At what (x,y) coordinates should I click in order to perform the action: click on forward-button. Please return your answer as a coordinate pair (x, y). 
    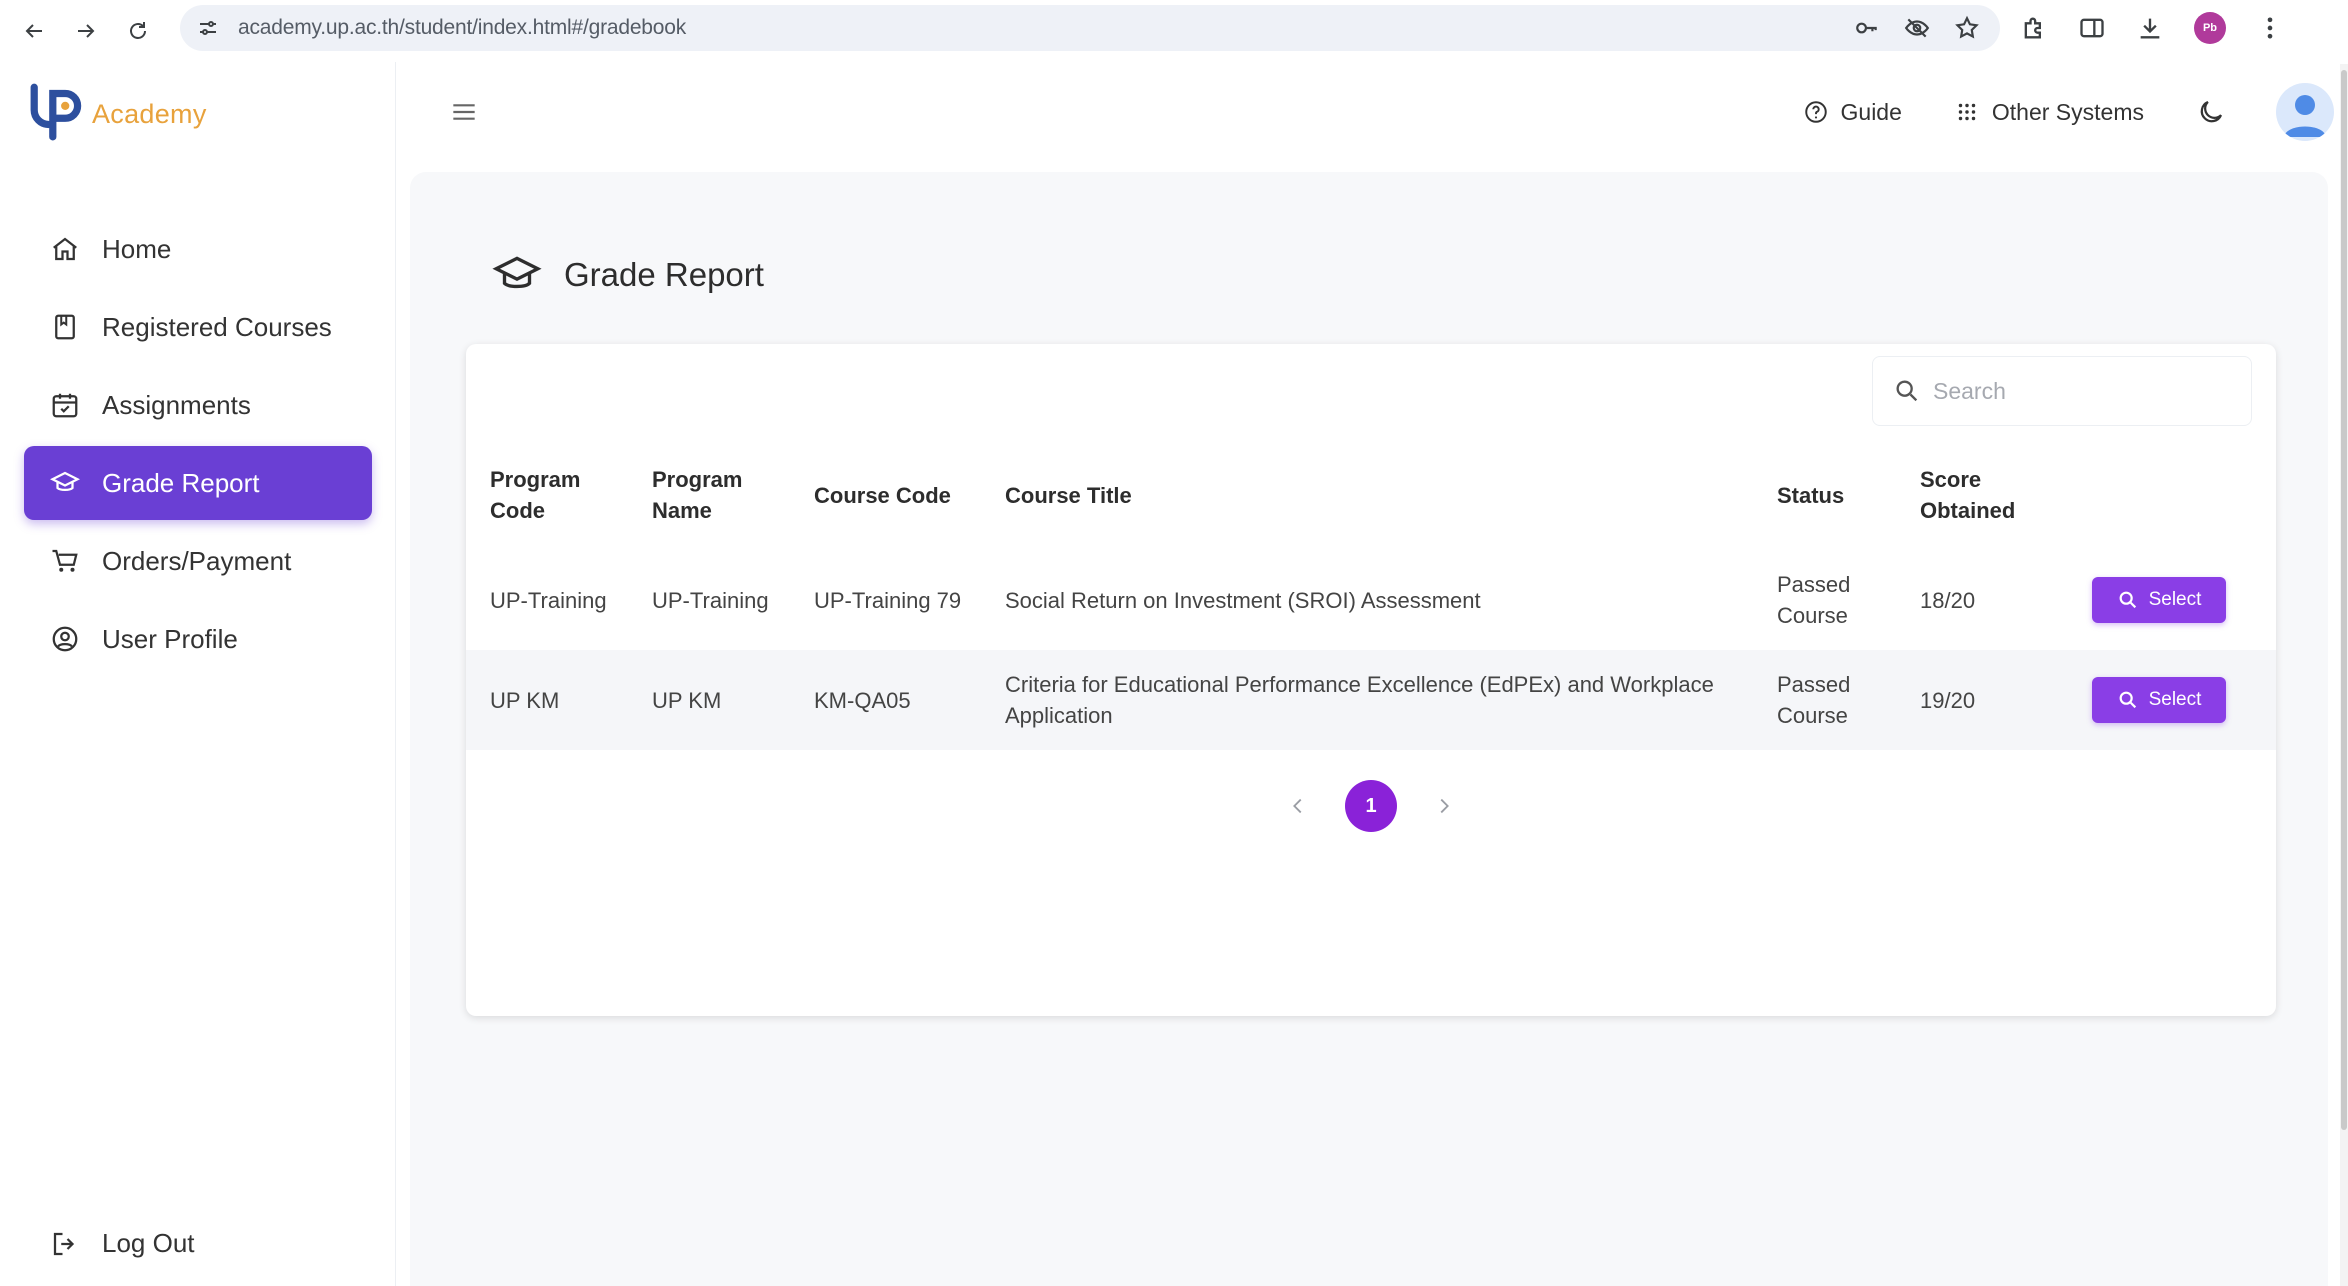
    Looking at the image, I should click on (86, 31).